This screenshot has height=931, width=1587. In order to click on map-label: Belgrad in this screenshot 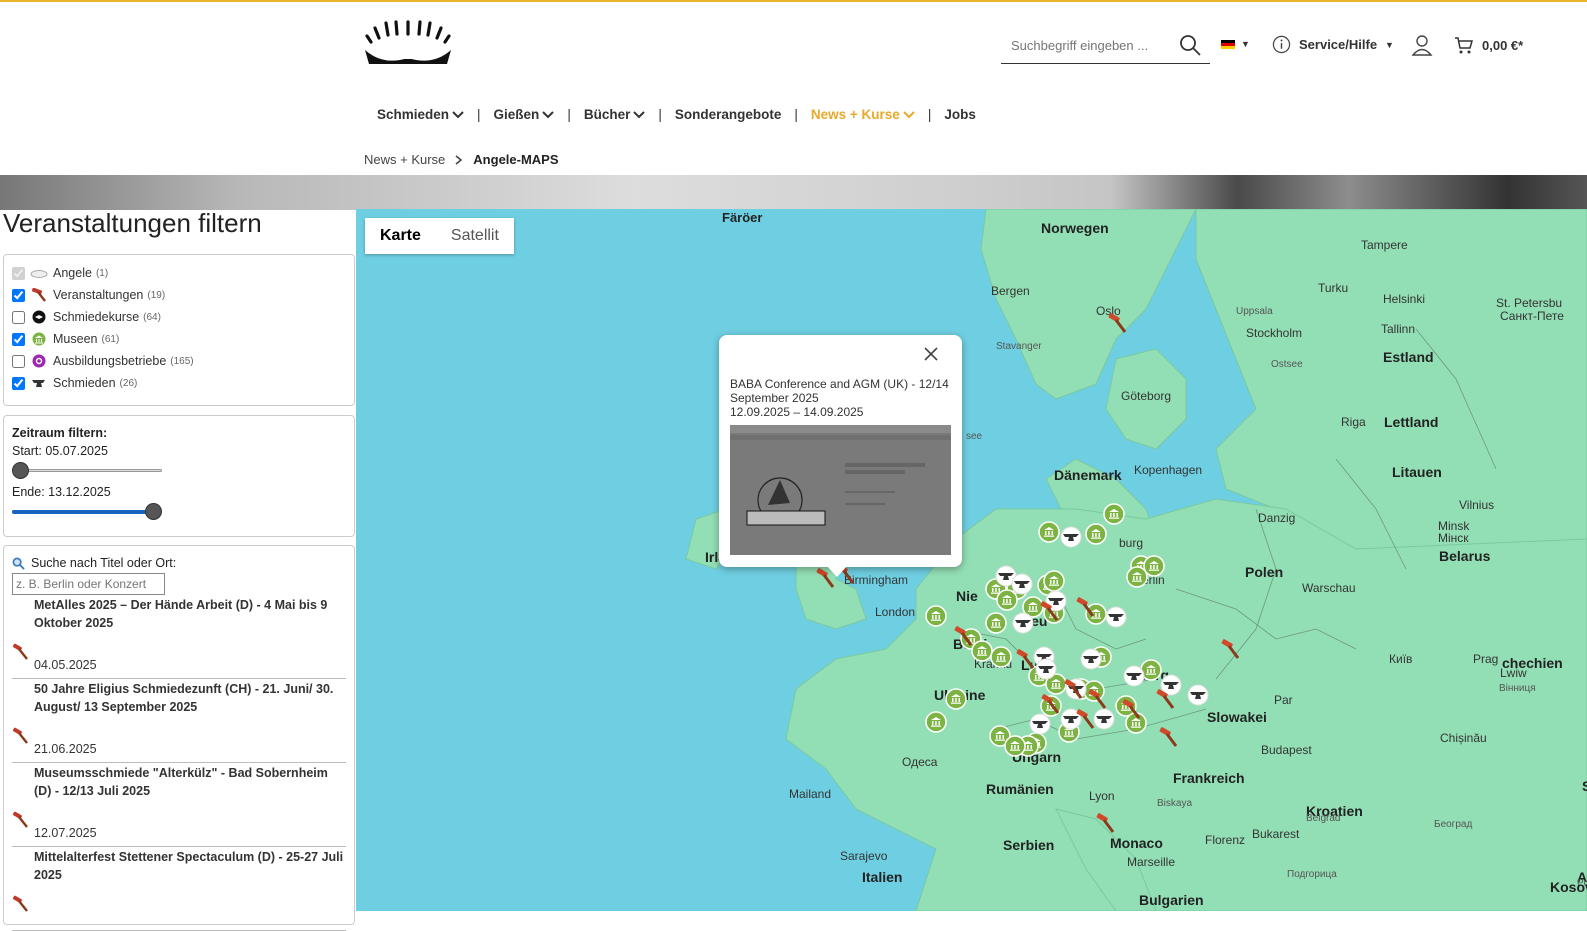, I will do `click(1323, 818)`.